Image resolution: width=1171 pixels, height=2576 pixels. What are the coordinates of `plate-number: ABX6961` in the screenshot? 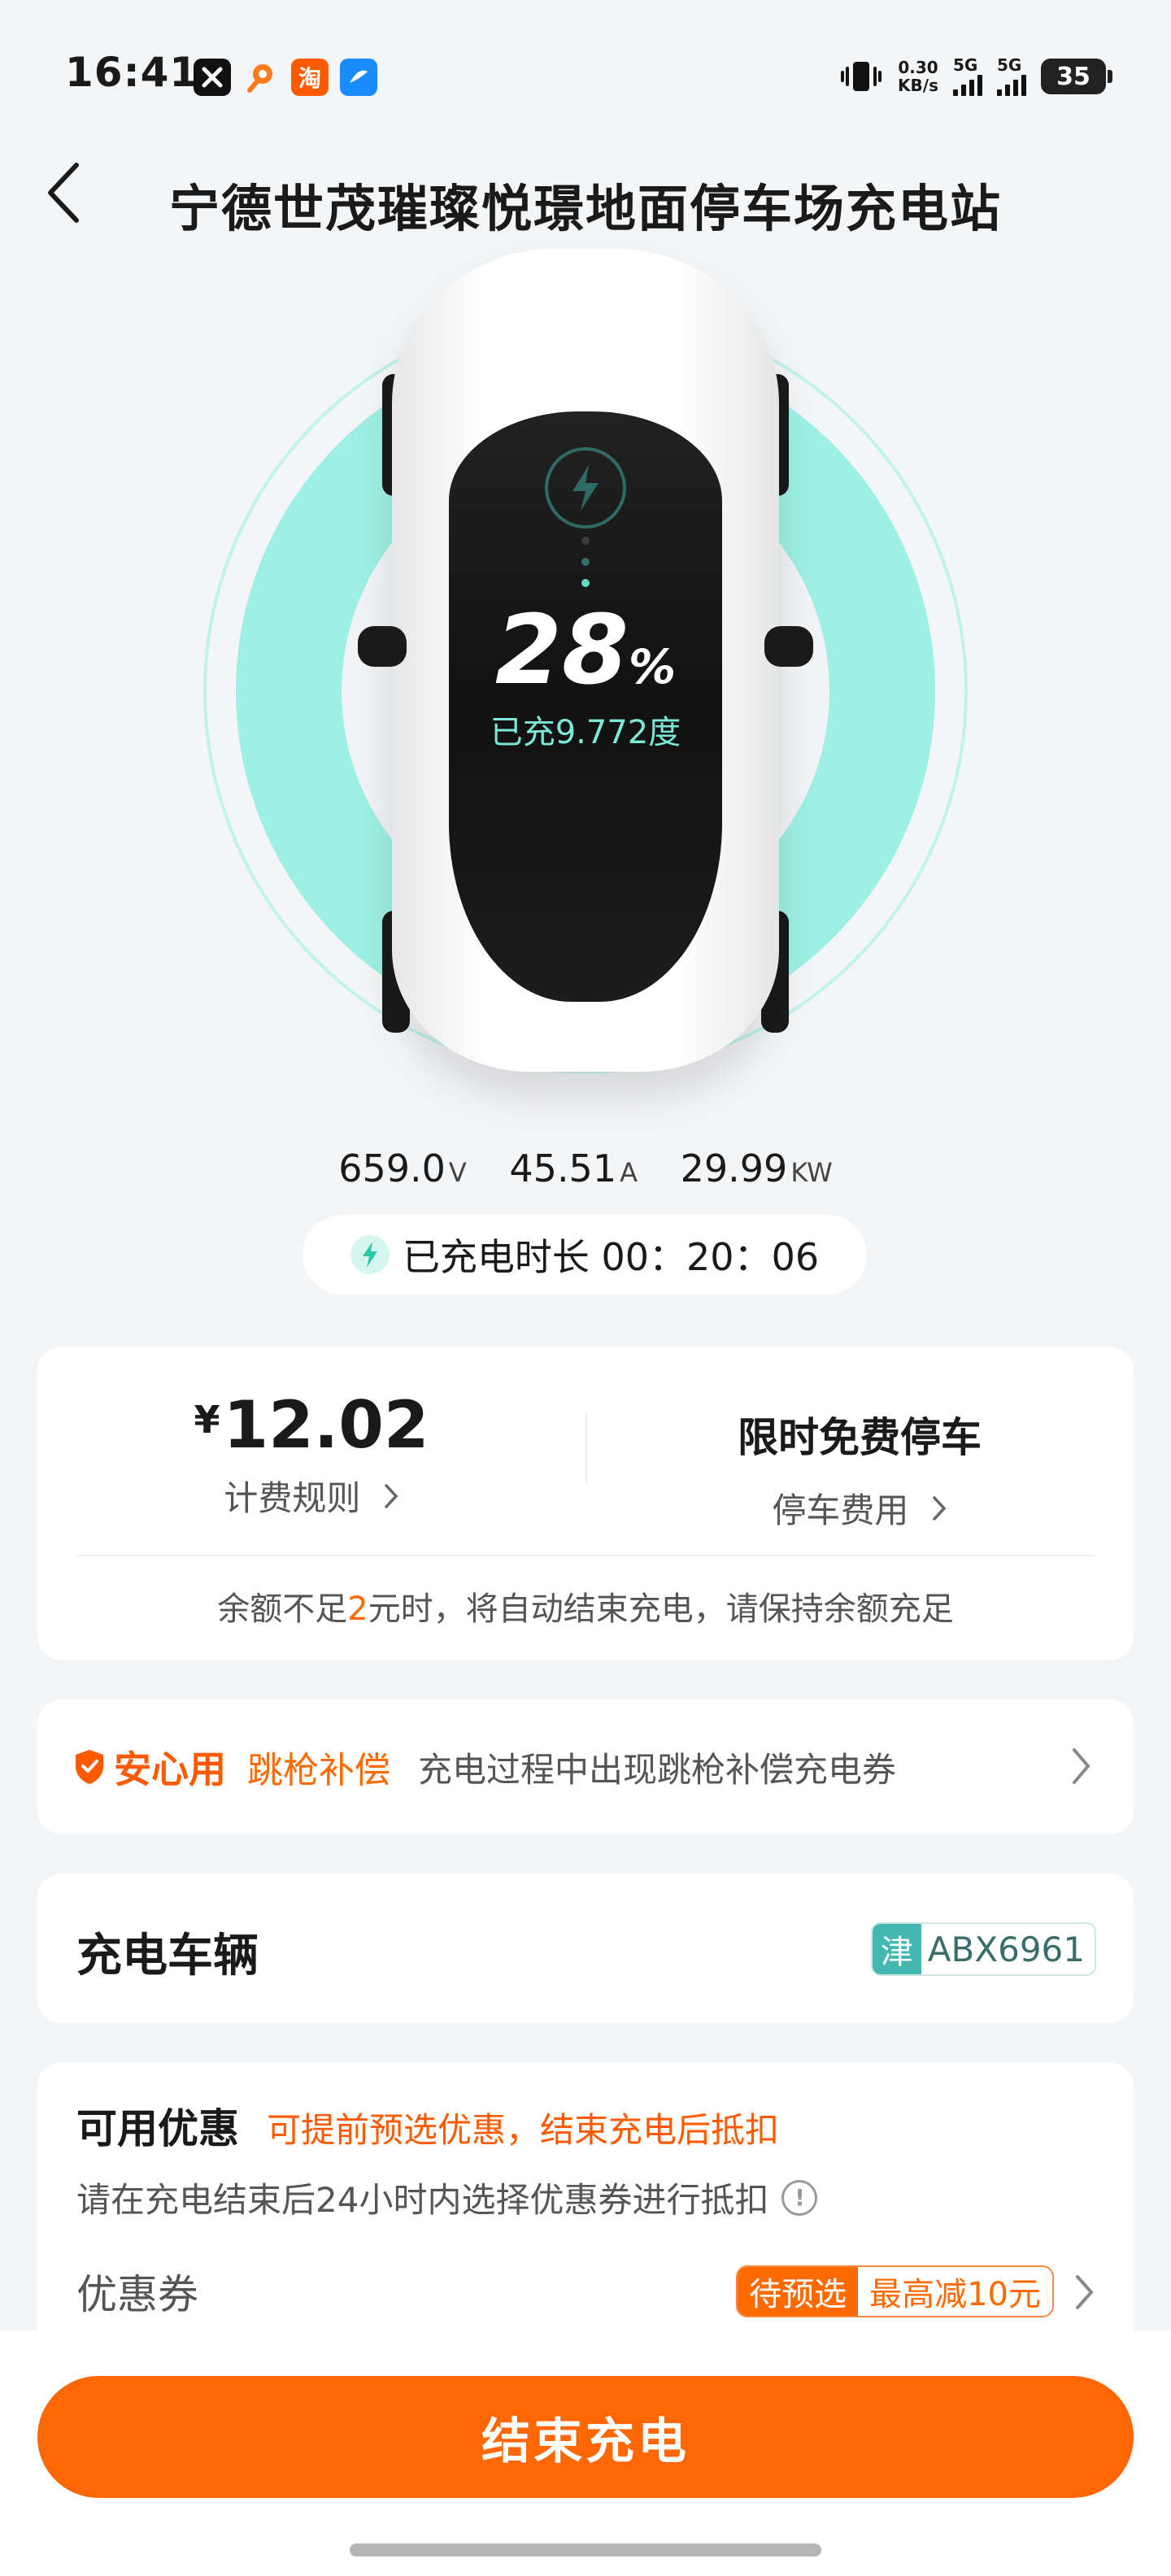 It's located at (1006, 1949).